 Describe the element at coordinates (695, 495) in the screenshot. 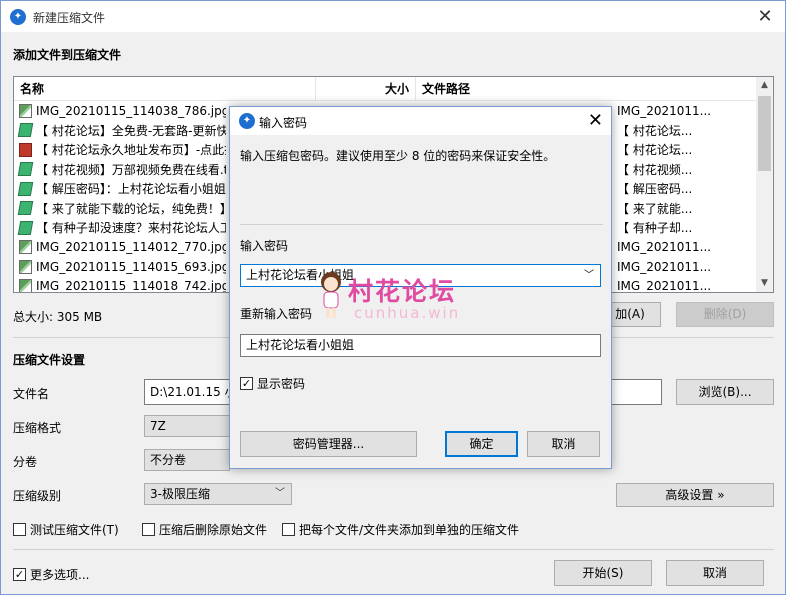

I see `advanced-settings-button: 高级设置 »` at that location.